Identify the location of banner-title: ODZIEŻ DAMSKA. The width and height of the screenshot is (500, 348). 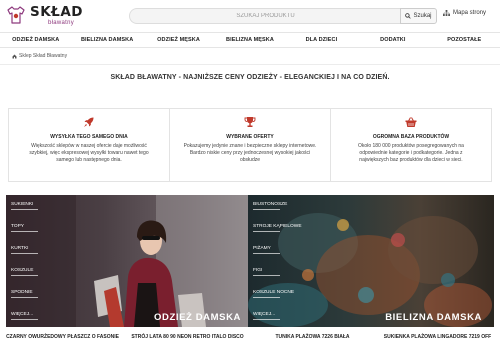
(197, 317).